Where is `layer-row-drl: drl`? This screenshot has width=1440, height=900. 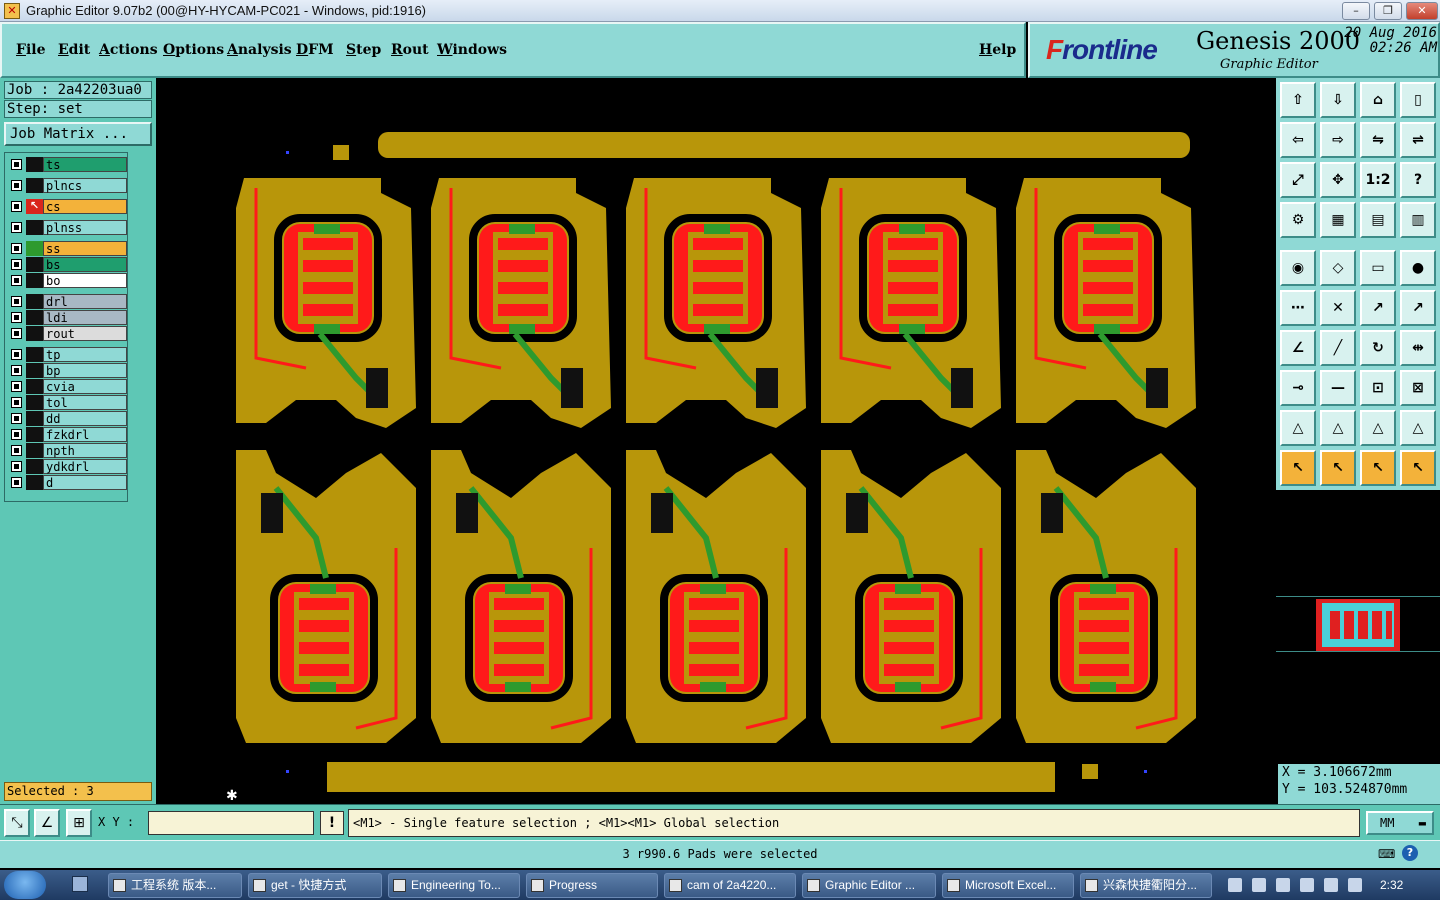
layer-row-drl: drl is located at coordinates (67, 301).